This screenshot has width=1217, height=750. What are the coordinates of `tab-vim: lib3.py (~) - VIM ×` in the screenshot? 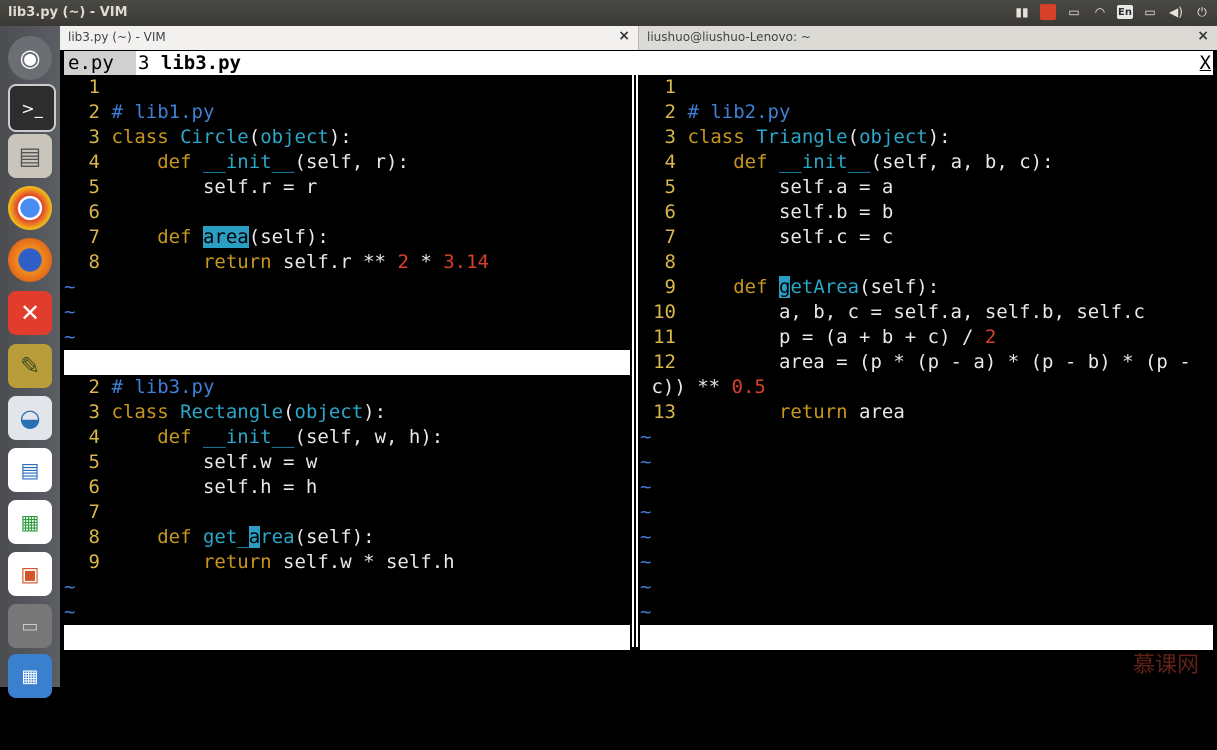 It's located at (349, 38).